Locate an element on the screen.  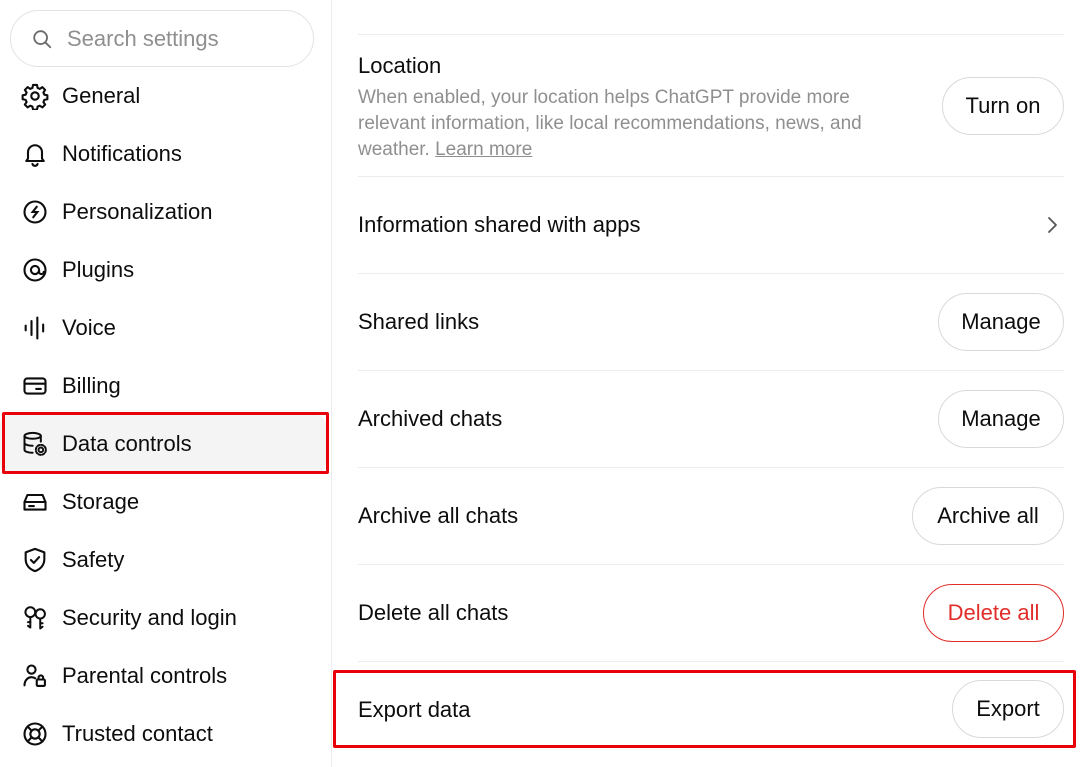
manage-shared-links-button: Manage is located at coordinates (1001, 322).